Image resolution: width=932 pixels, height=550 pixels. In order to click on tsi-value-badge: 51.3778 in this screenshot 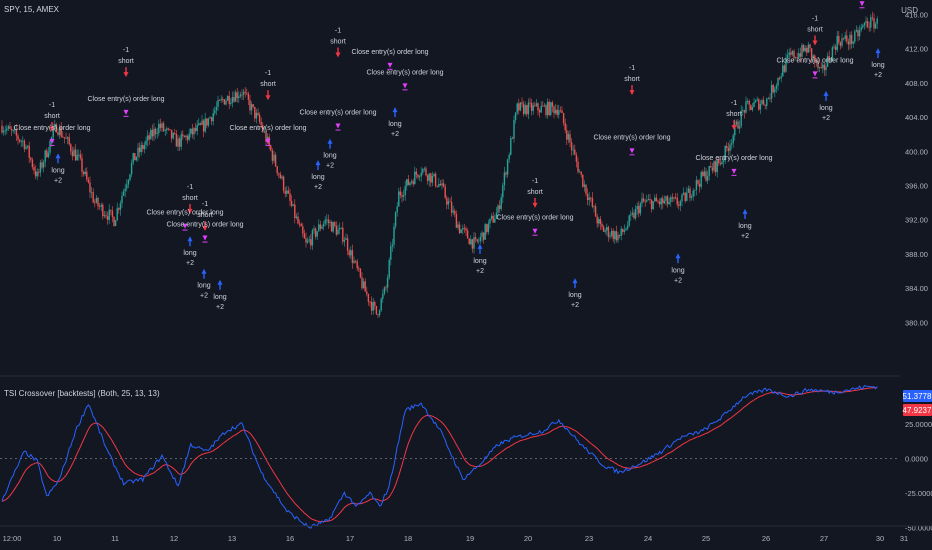, I will do `click(917, 396)`.